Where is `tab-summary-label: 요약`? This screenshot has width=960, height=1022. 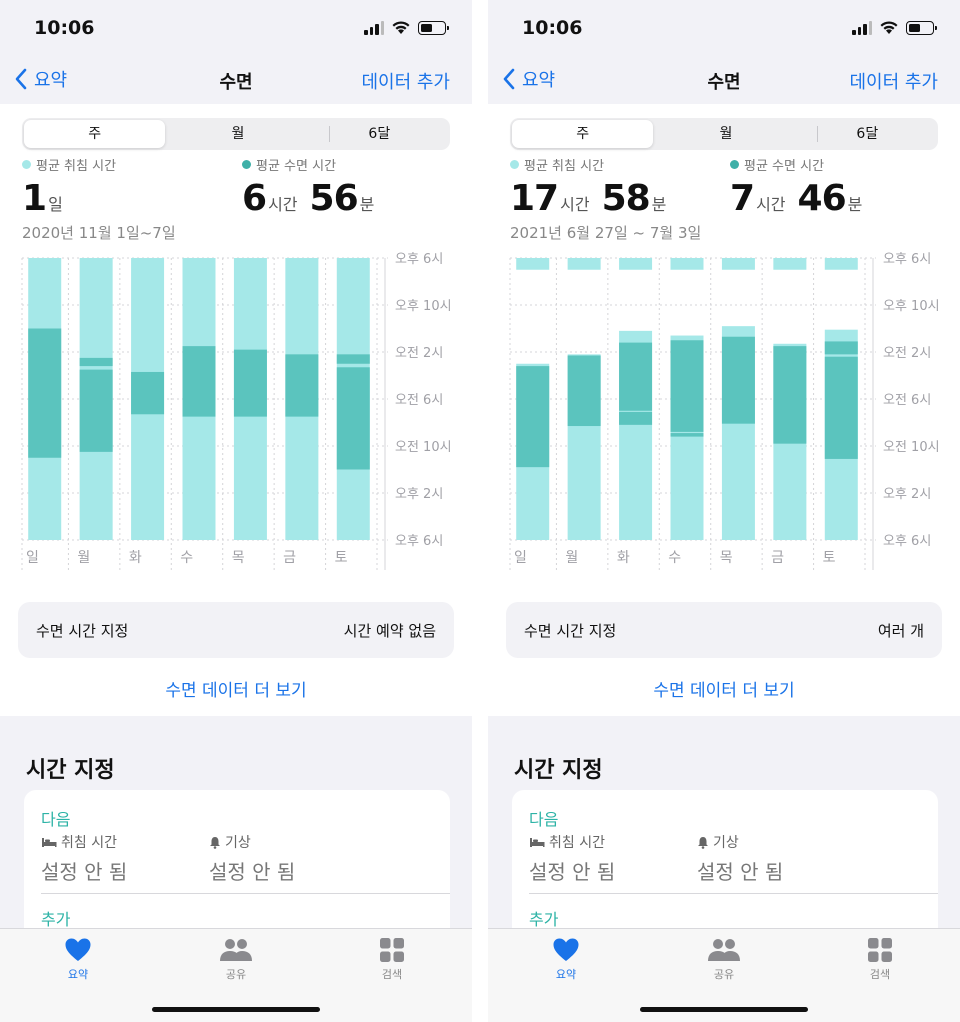
tab-summary-label: 요약 is located at coordinates (566, 974).